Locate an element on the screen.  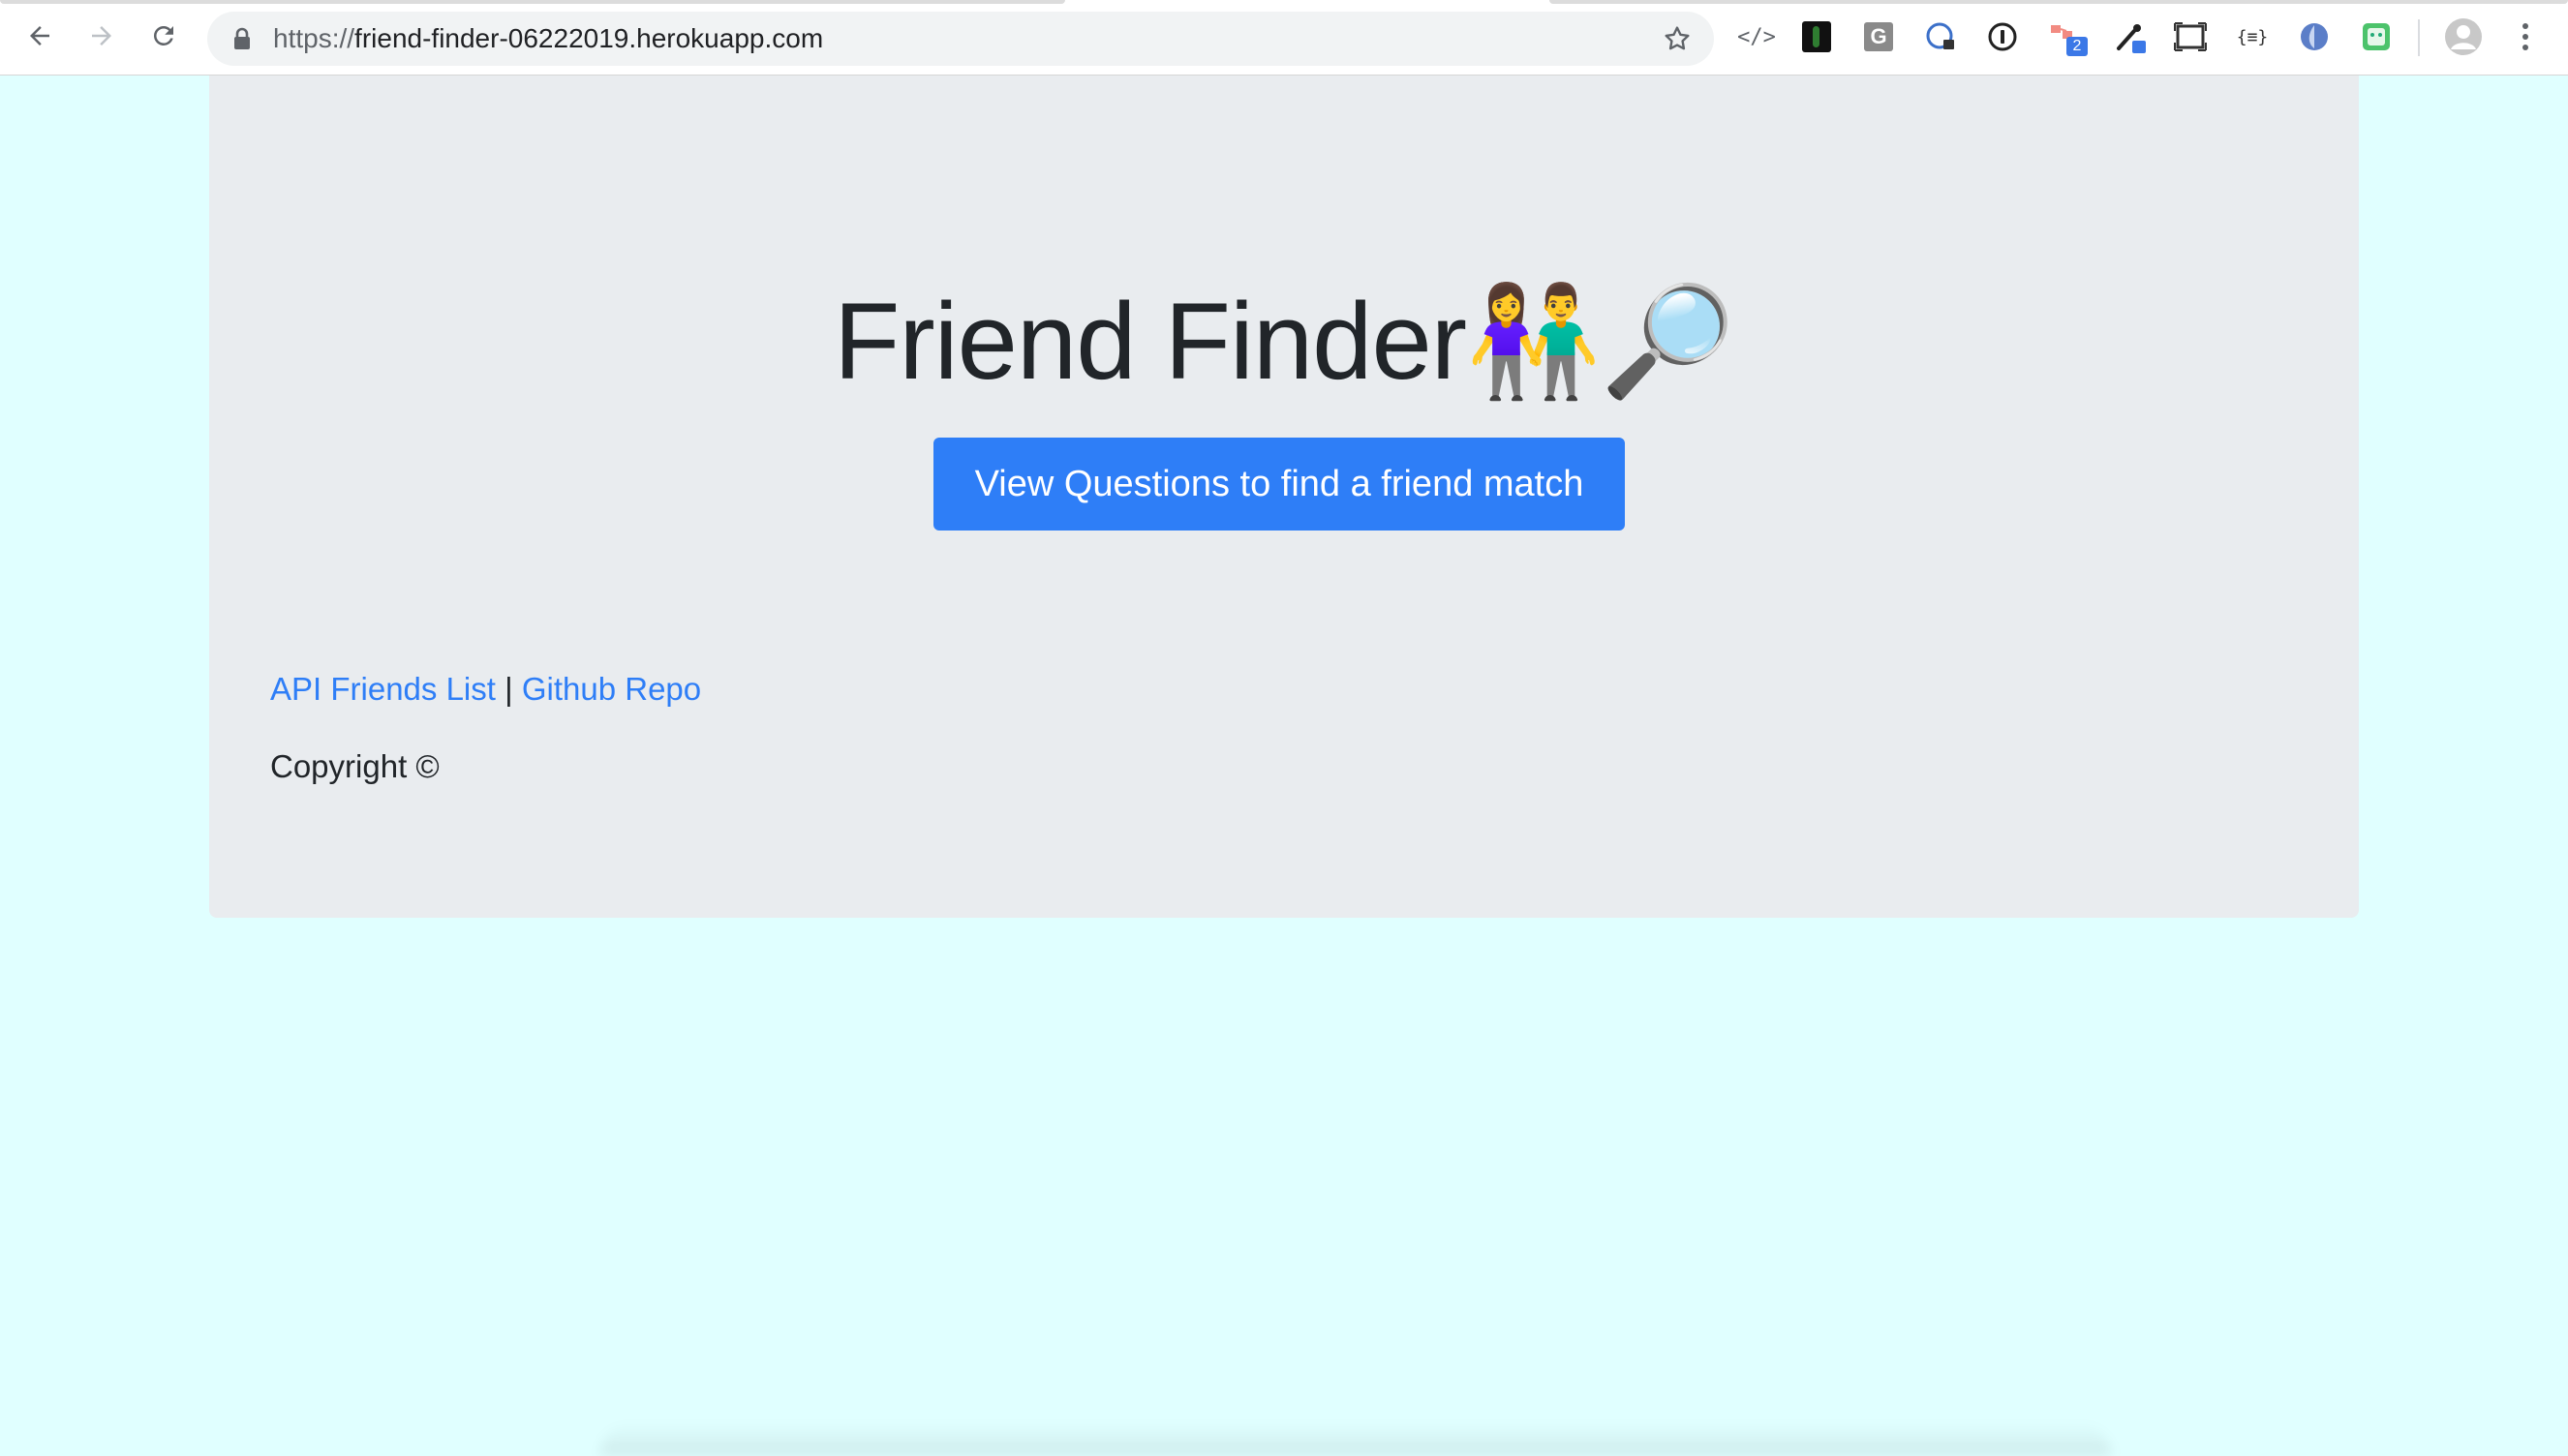
page-title-text: Friend Finder is located at coordinates (1150, 342).